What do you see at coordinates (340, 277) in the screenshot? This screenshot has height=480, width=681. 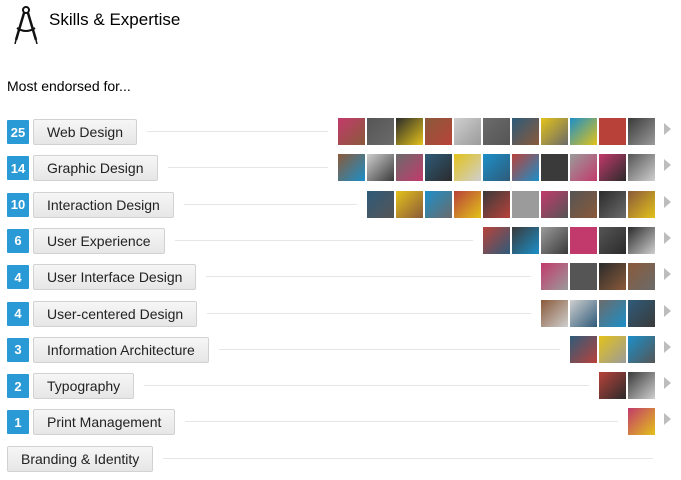 I see `skill-row: 4 User Interface Design` at bounding box center [340, 277].